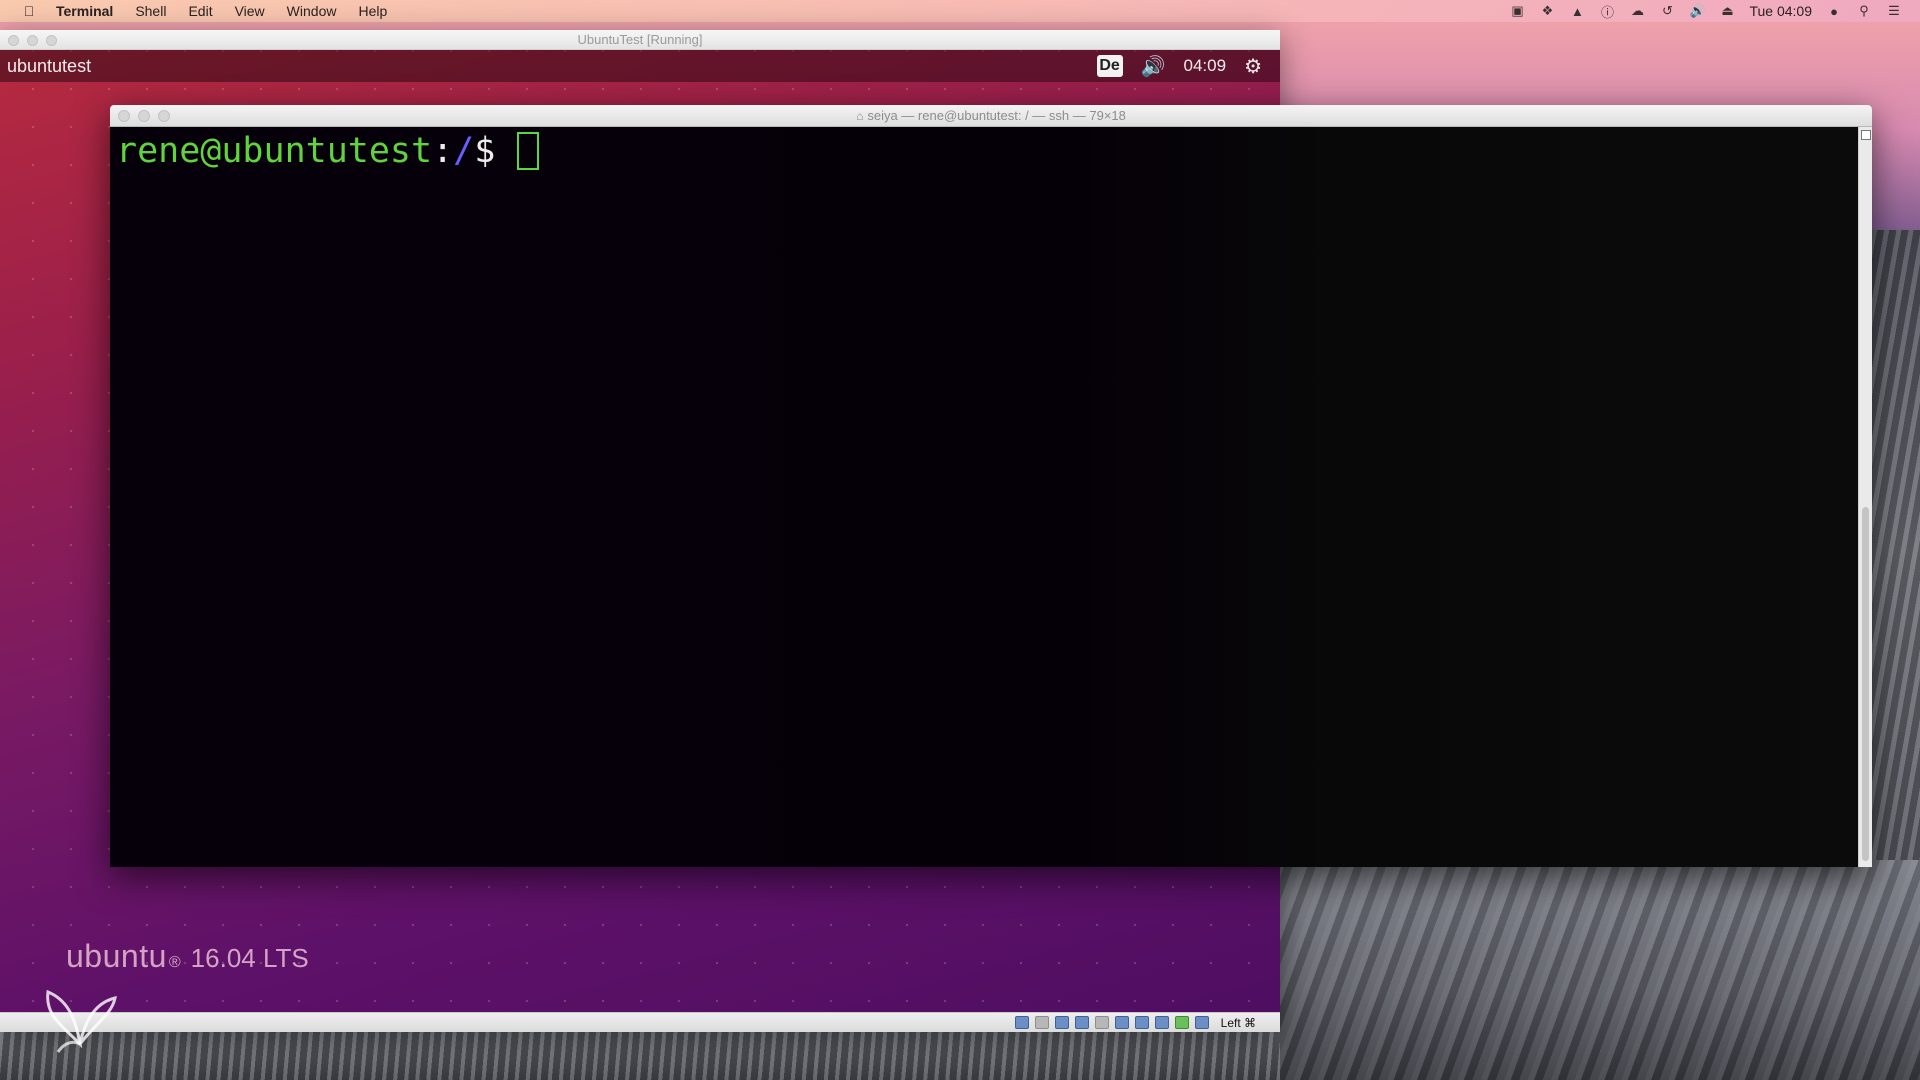  What do you see at coordinates (443, 151) in the screenshot?
I see `prompt-colon: :` at bounding box center [443, 151].